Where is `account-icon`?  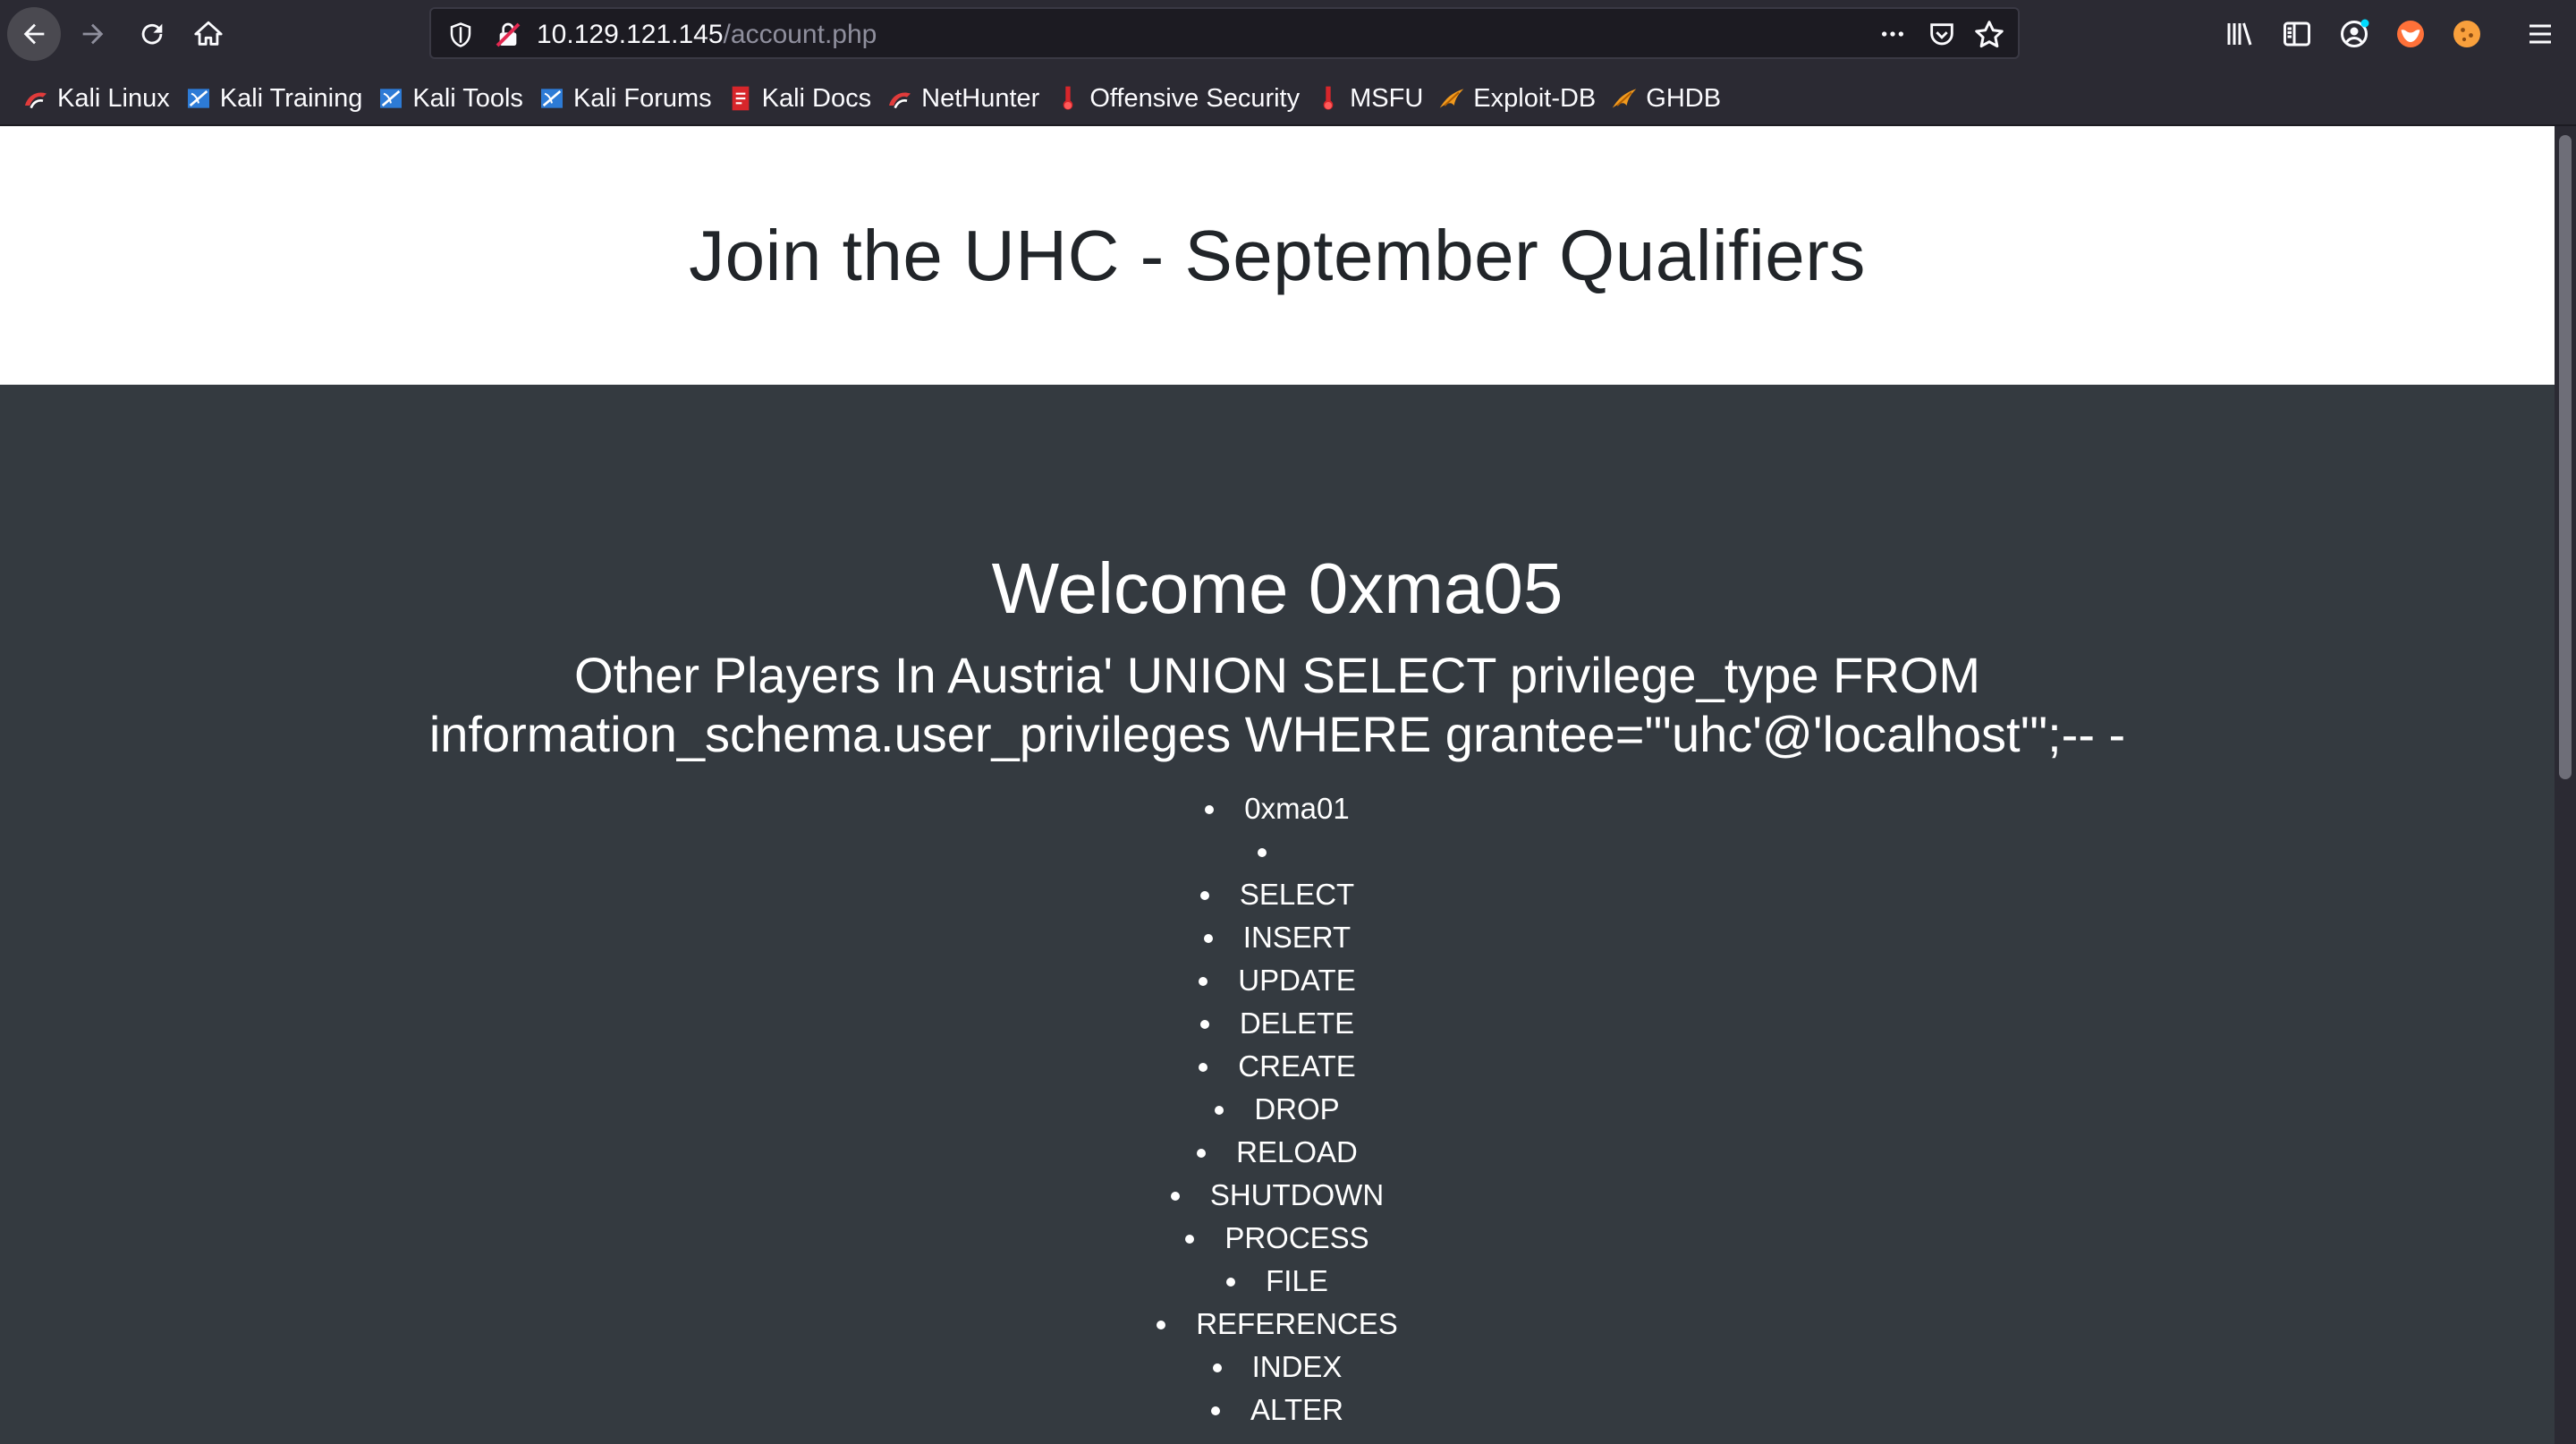 account-icon is located at coordinates (2354, 34).